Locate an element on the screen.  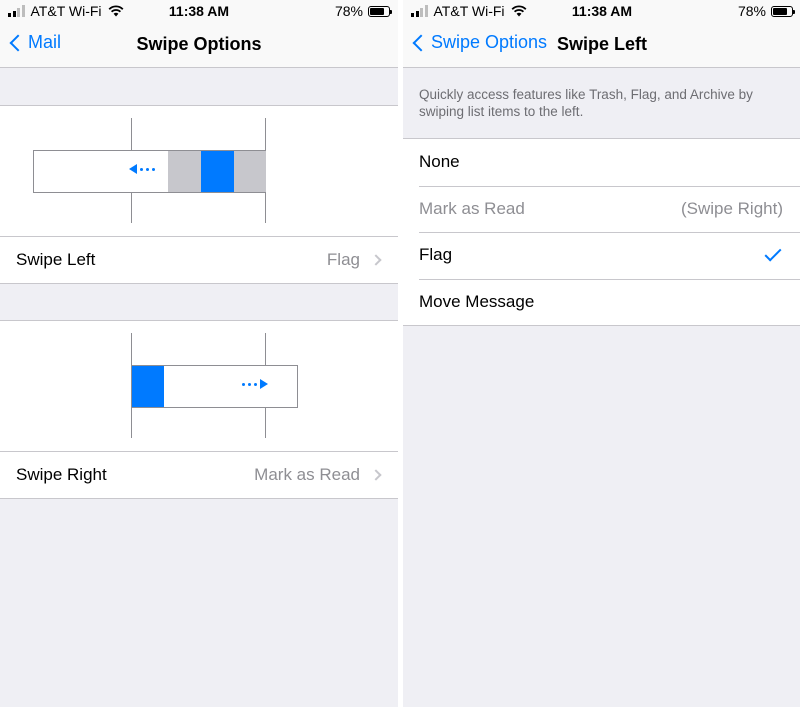
page-title: Swipe Left is located at coordinates (602, 44).